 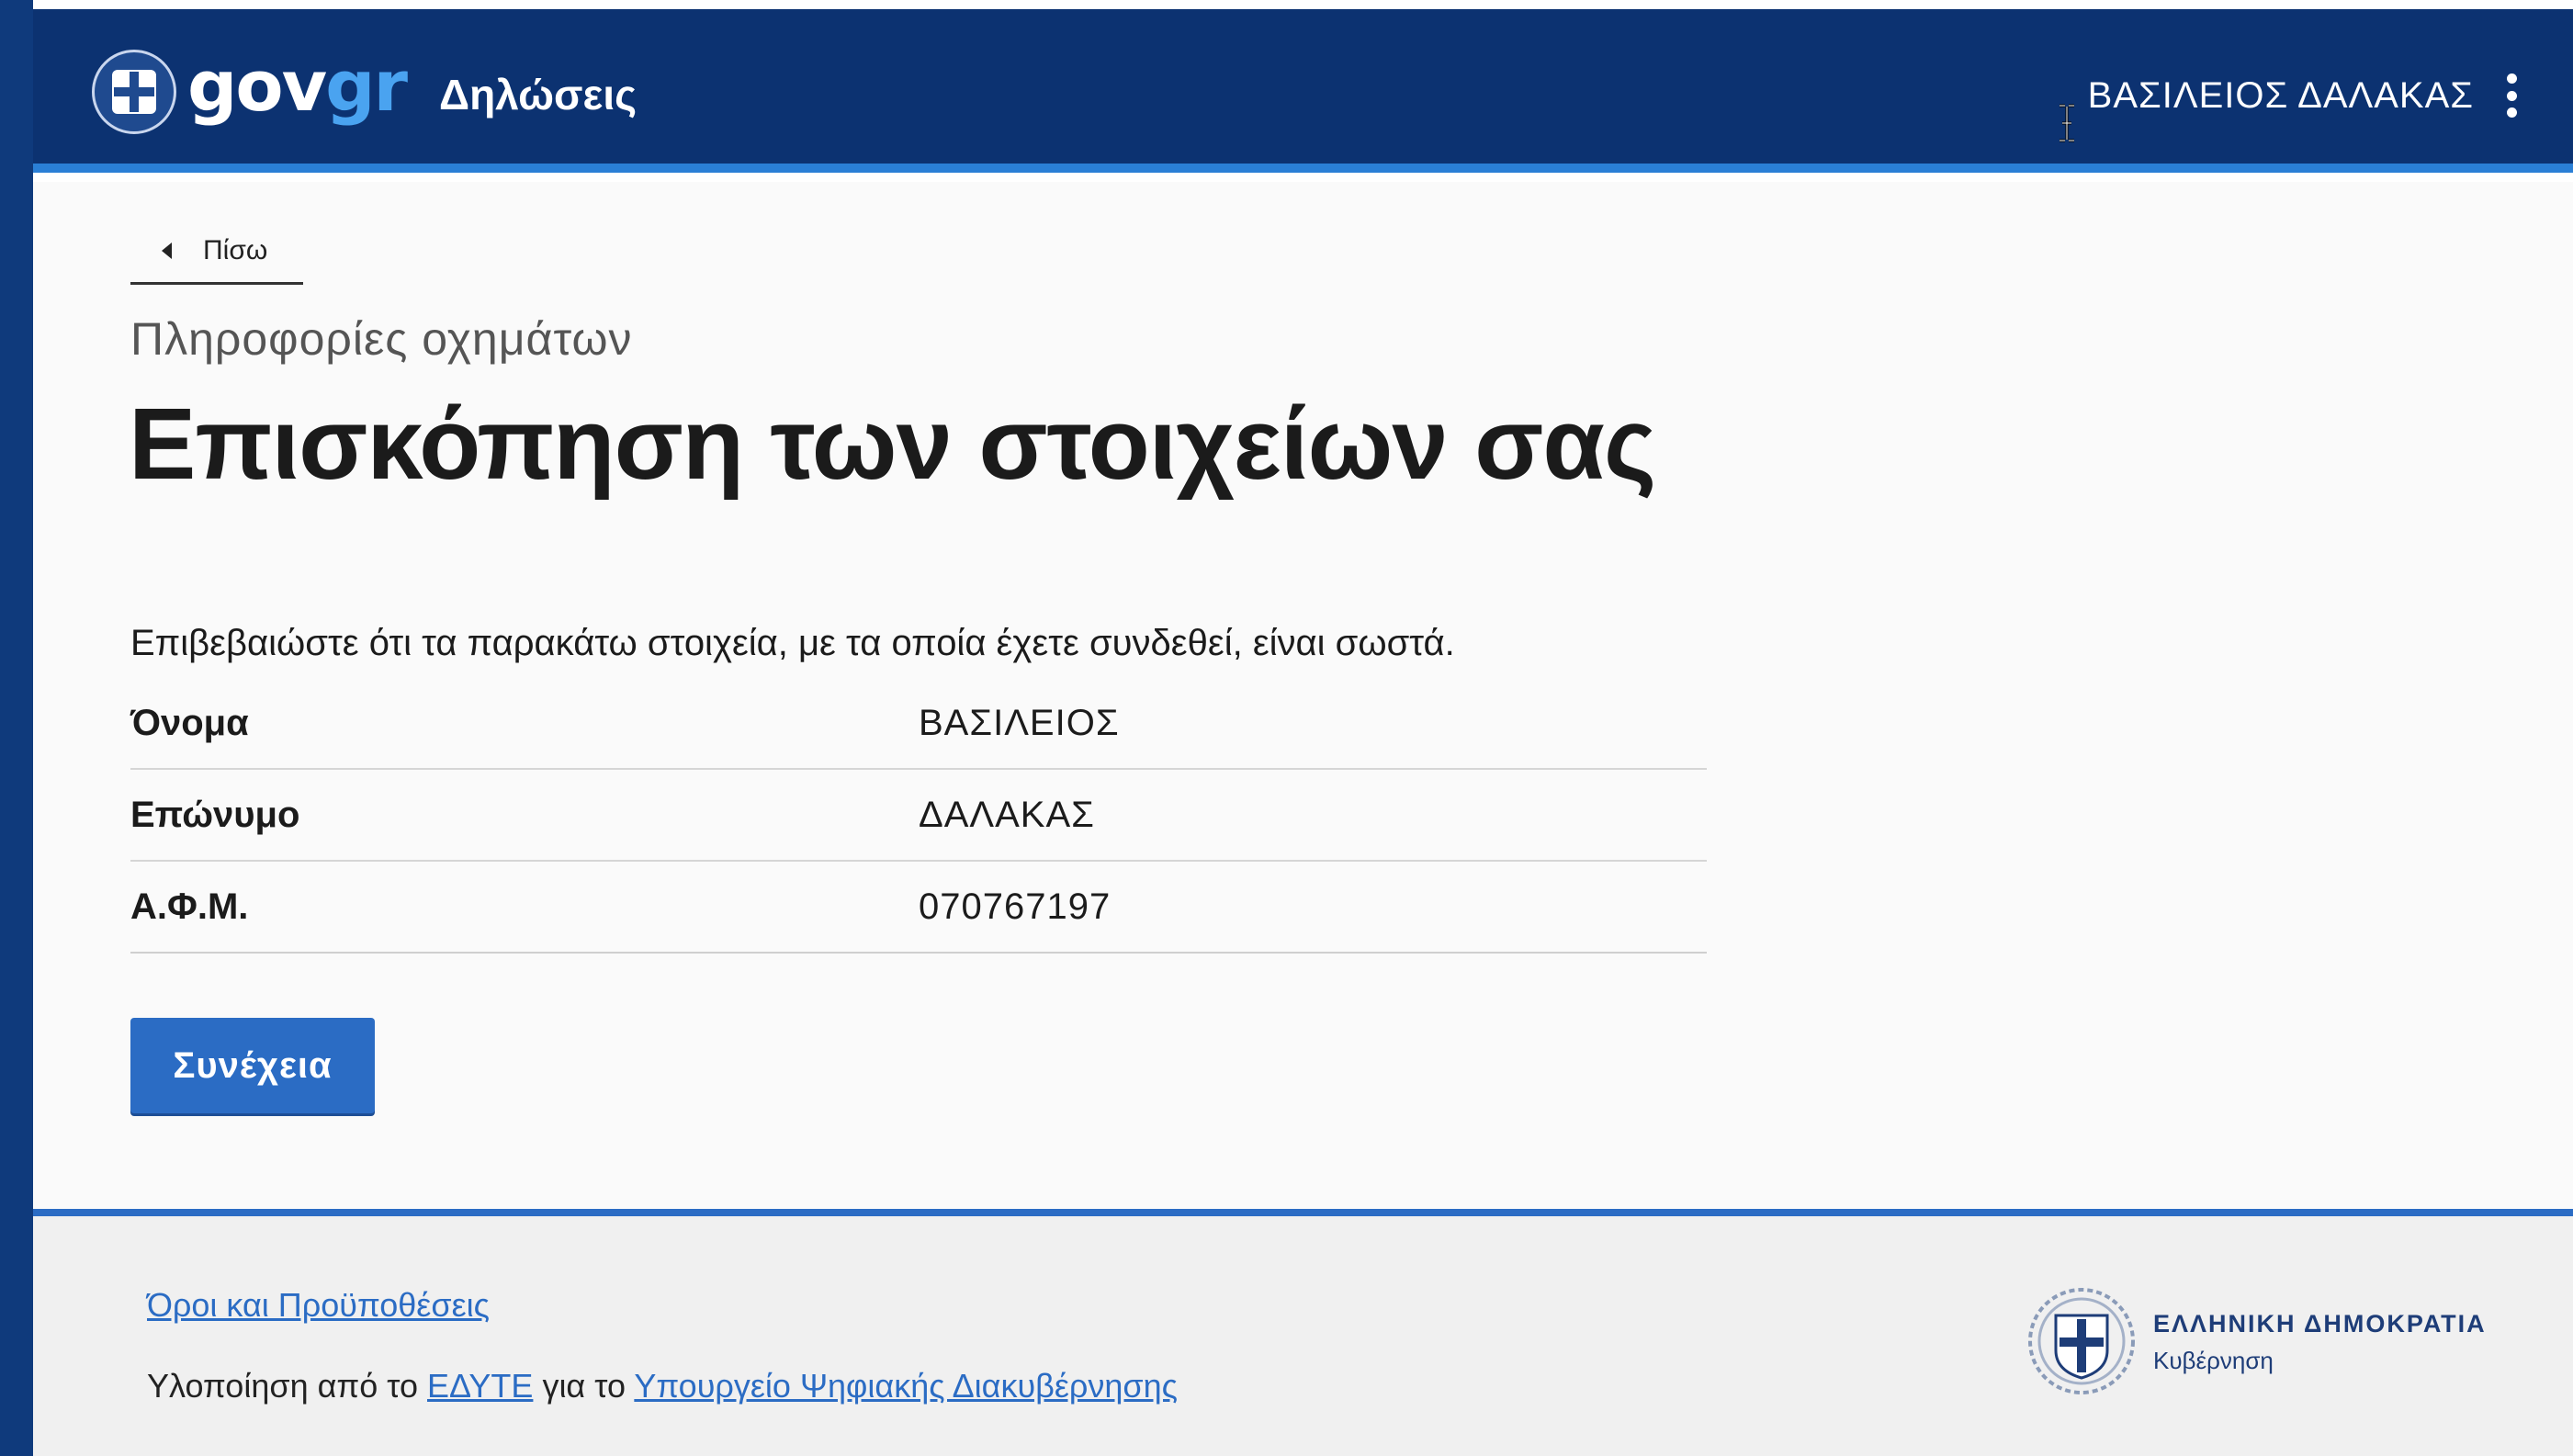 I want to click on details-value: ΔΑΛΑΚΑΣ, so click(x=1007, y=814).